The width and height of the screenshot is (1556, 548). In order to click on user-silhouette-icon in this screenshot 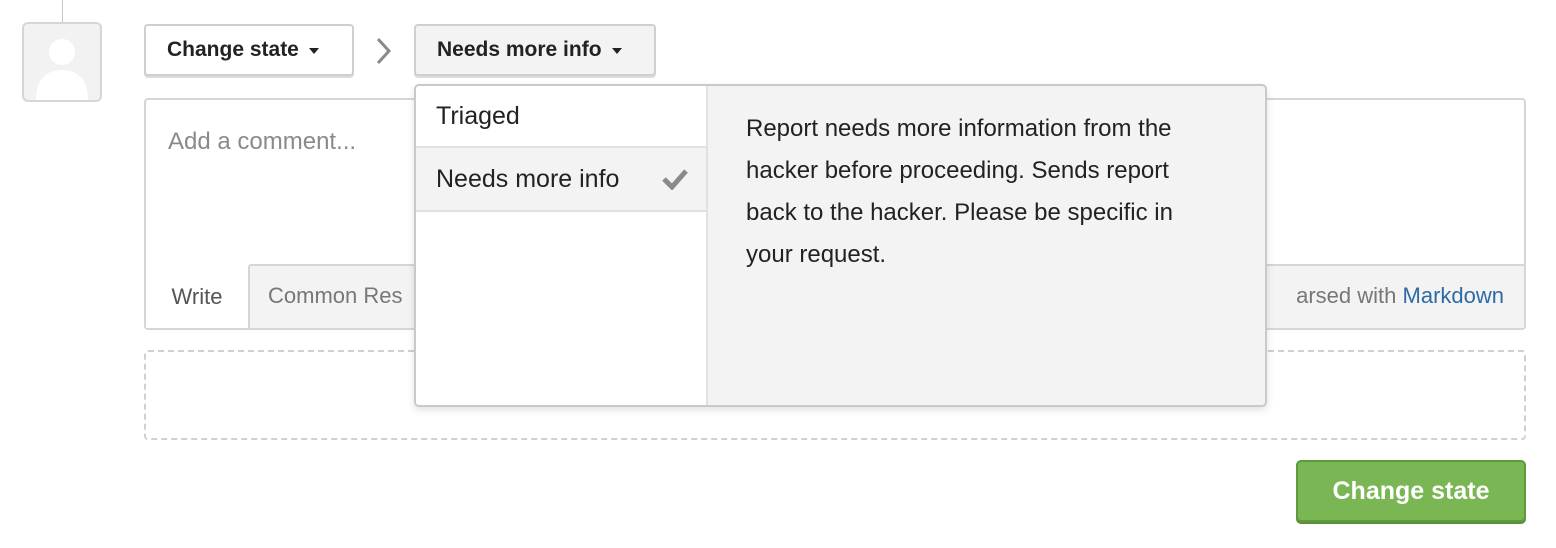, I will do `click(62, 69)`.